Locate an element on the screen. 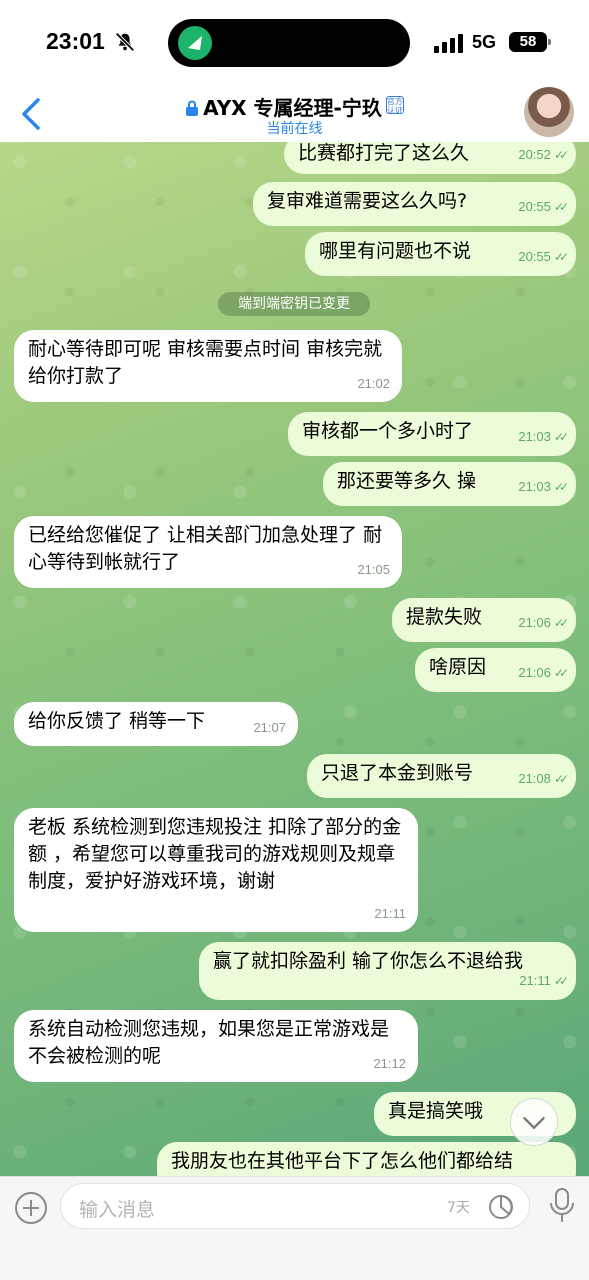  message-bubble-outgoing: 比赛都打完了这么久 20:52 ✓✓ is located at coordinates (430, 158).